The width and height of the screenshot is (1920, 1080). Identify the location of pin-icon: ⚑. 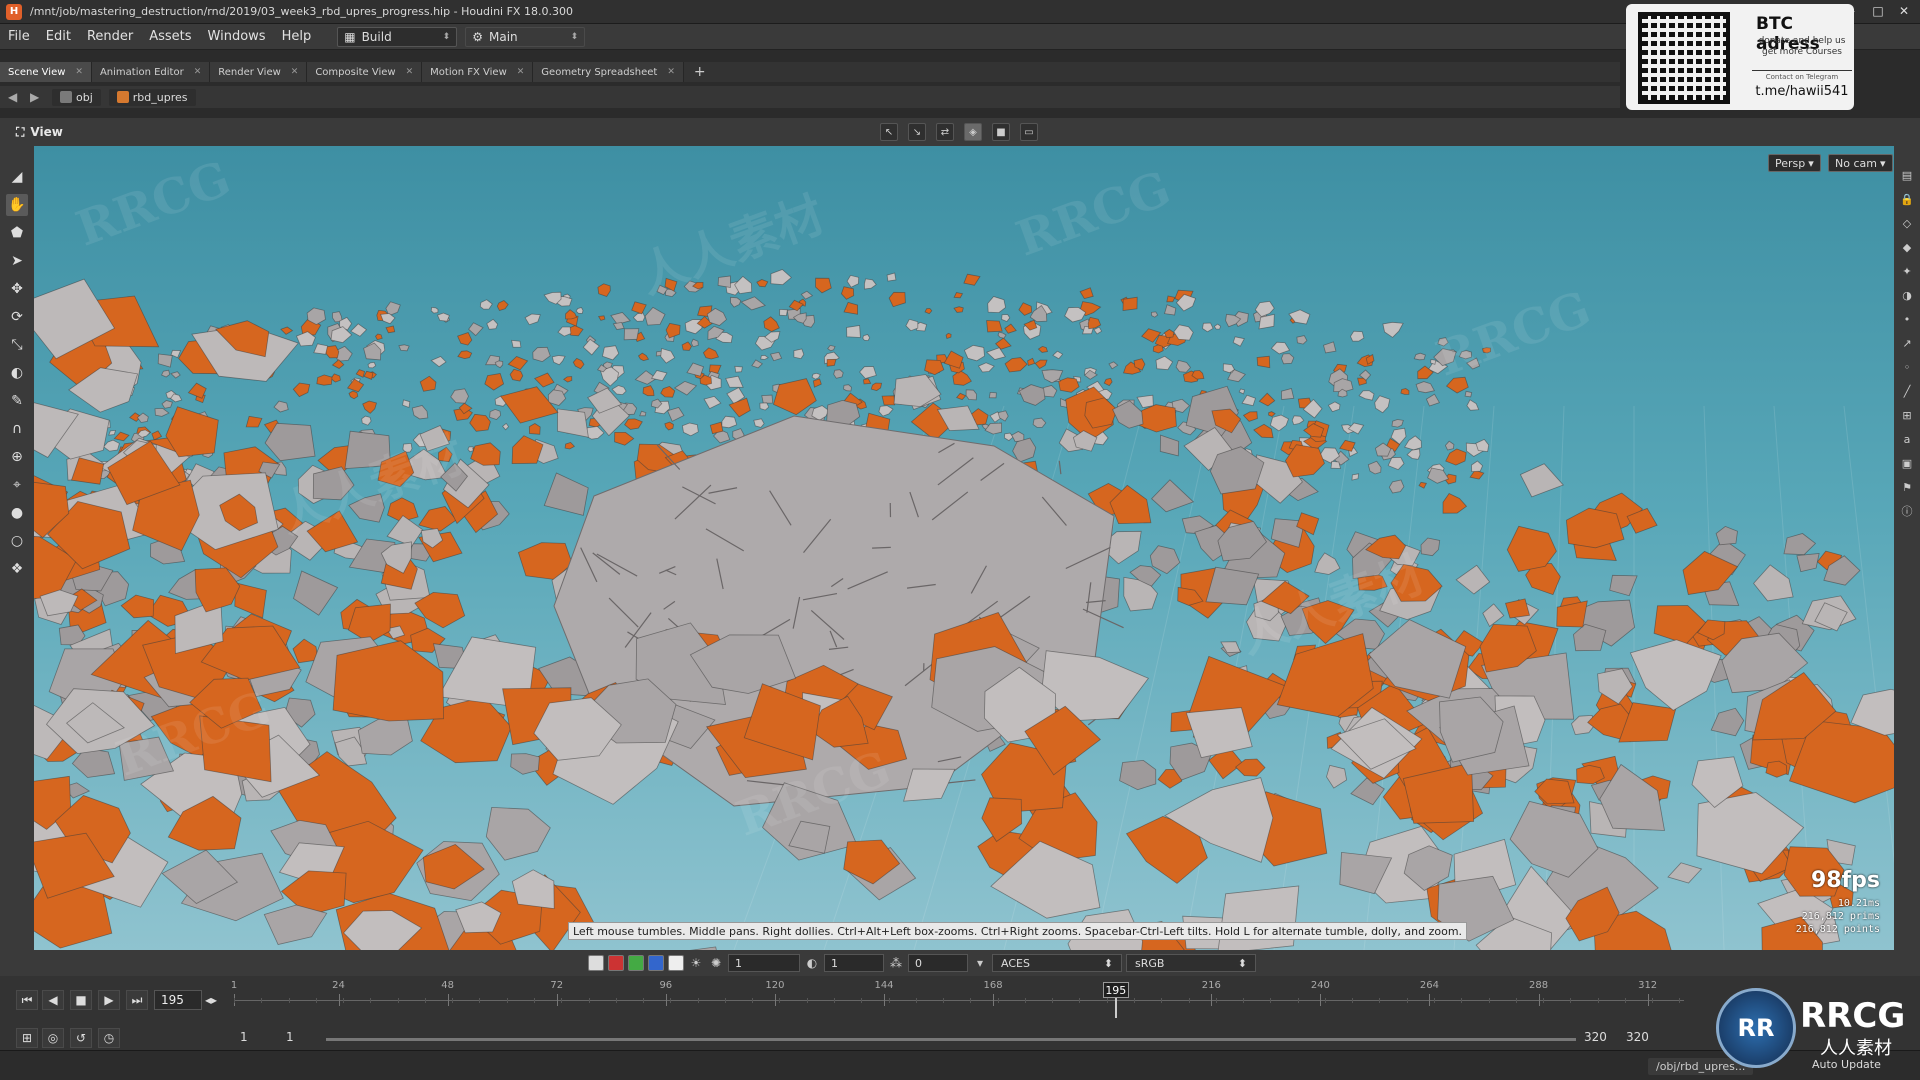
(1907, 487).